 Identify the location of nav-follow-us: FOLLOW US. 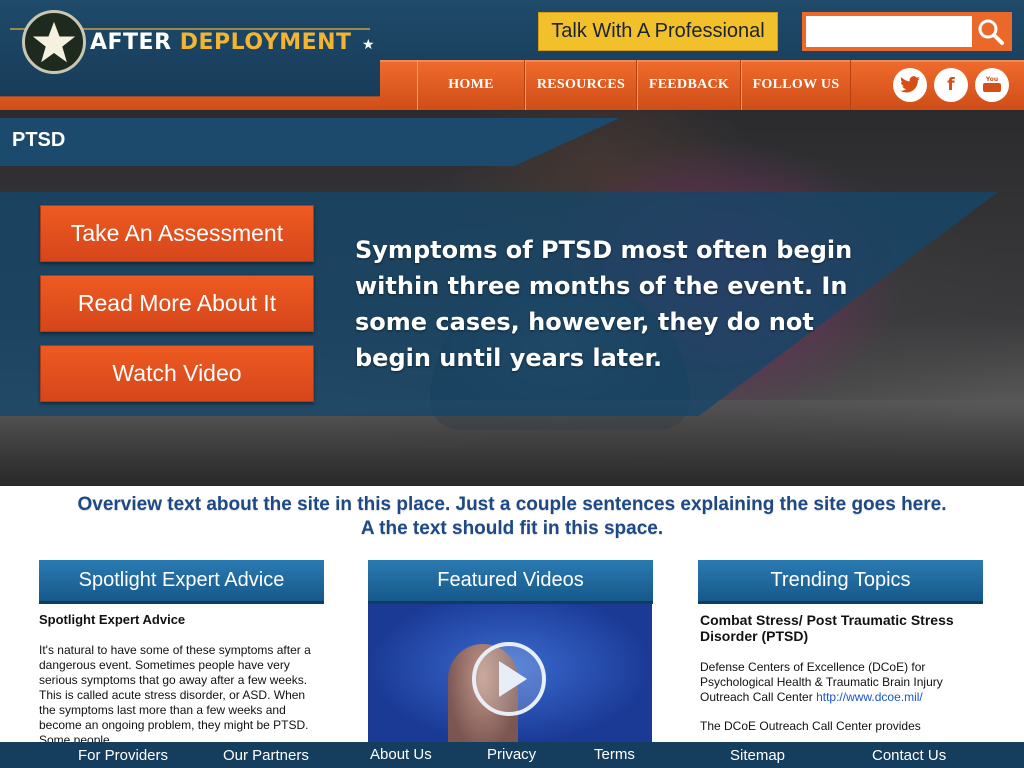
(796, 85).